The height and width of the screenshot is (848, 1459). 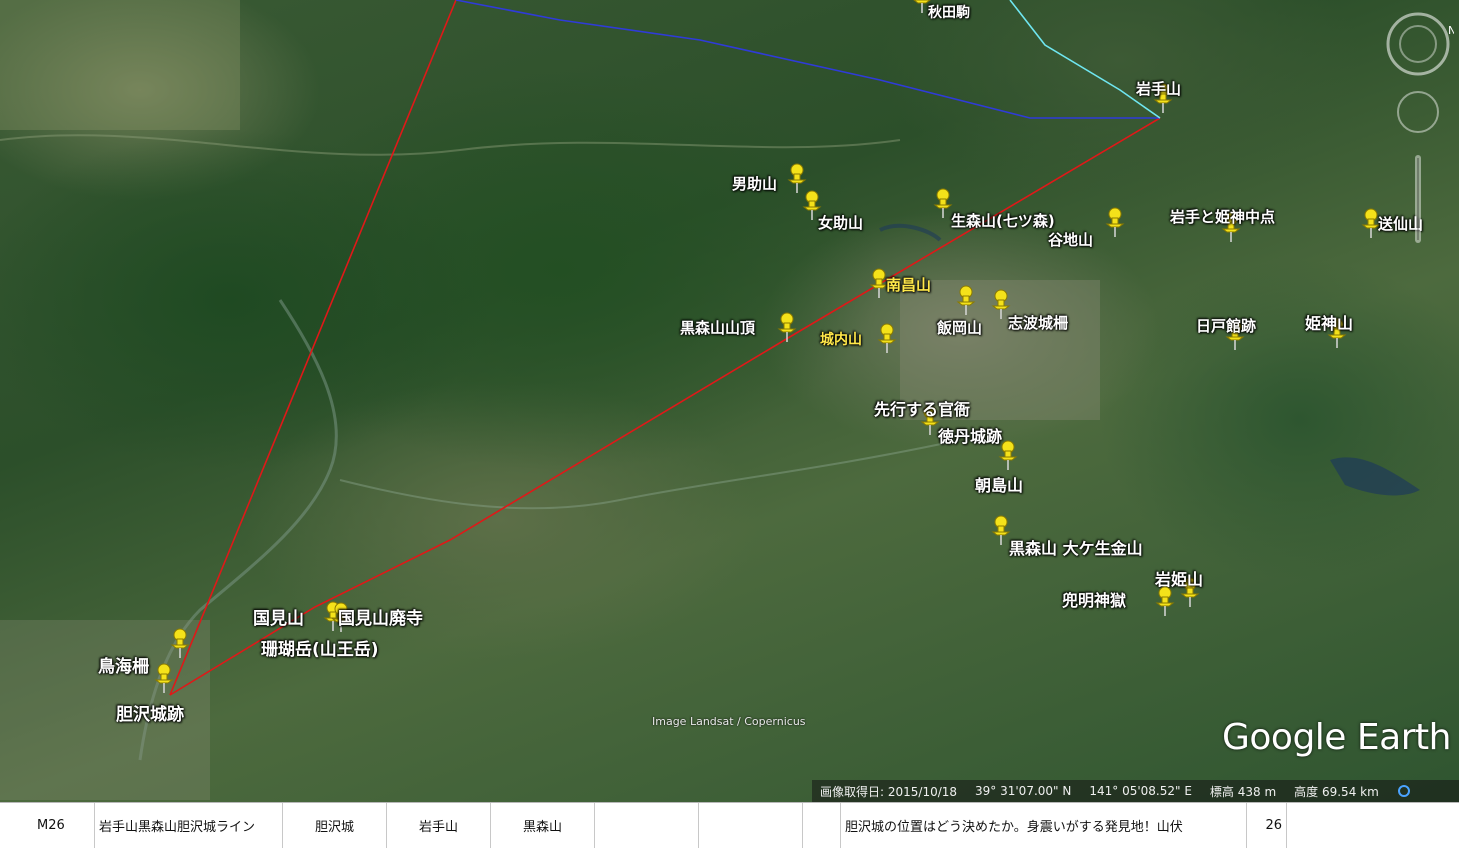 What do you see at coordinates (1231, 227) in the screenshot?
I see `pin-iwate-himegami-midpoint` at bounding box center [1231, 227].